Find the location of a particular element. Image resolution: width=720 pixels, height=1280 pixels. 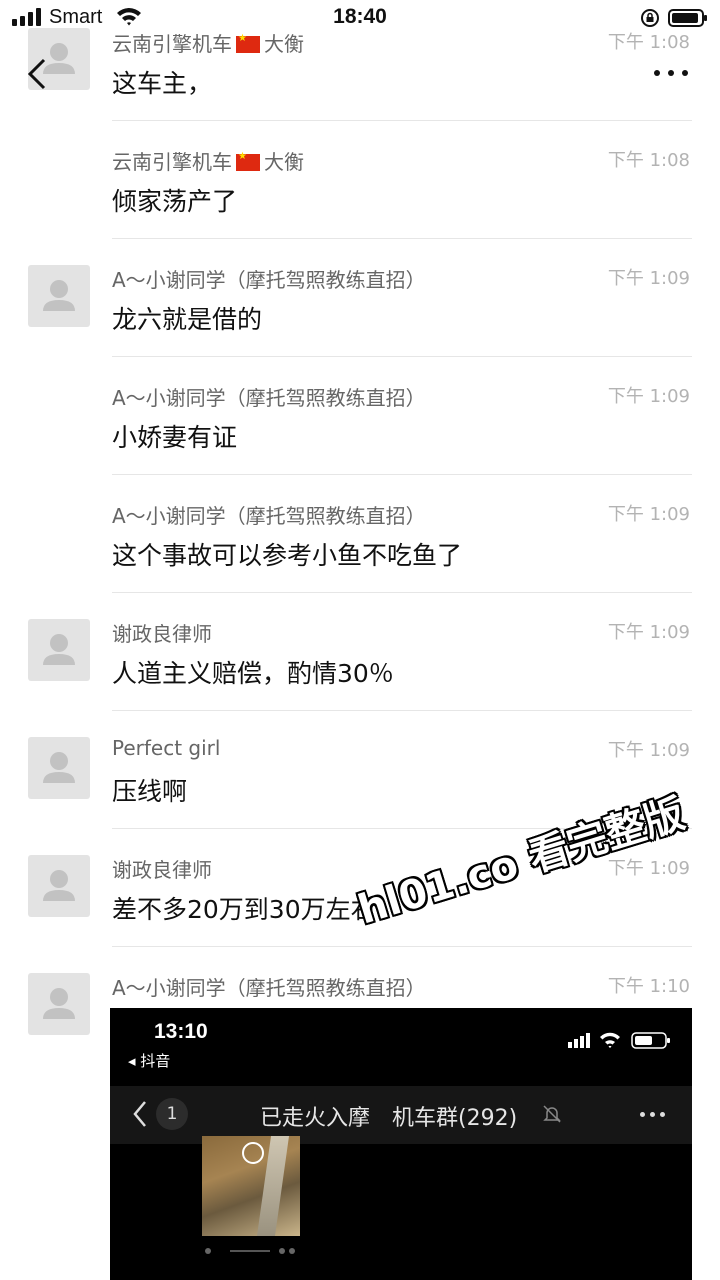

message-text: 龙六就是借的 is located at coordinates (187, 318).